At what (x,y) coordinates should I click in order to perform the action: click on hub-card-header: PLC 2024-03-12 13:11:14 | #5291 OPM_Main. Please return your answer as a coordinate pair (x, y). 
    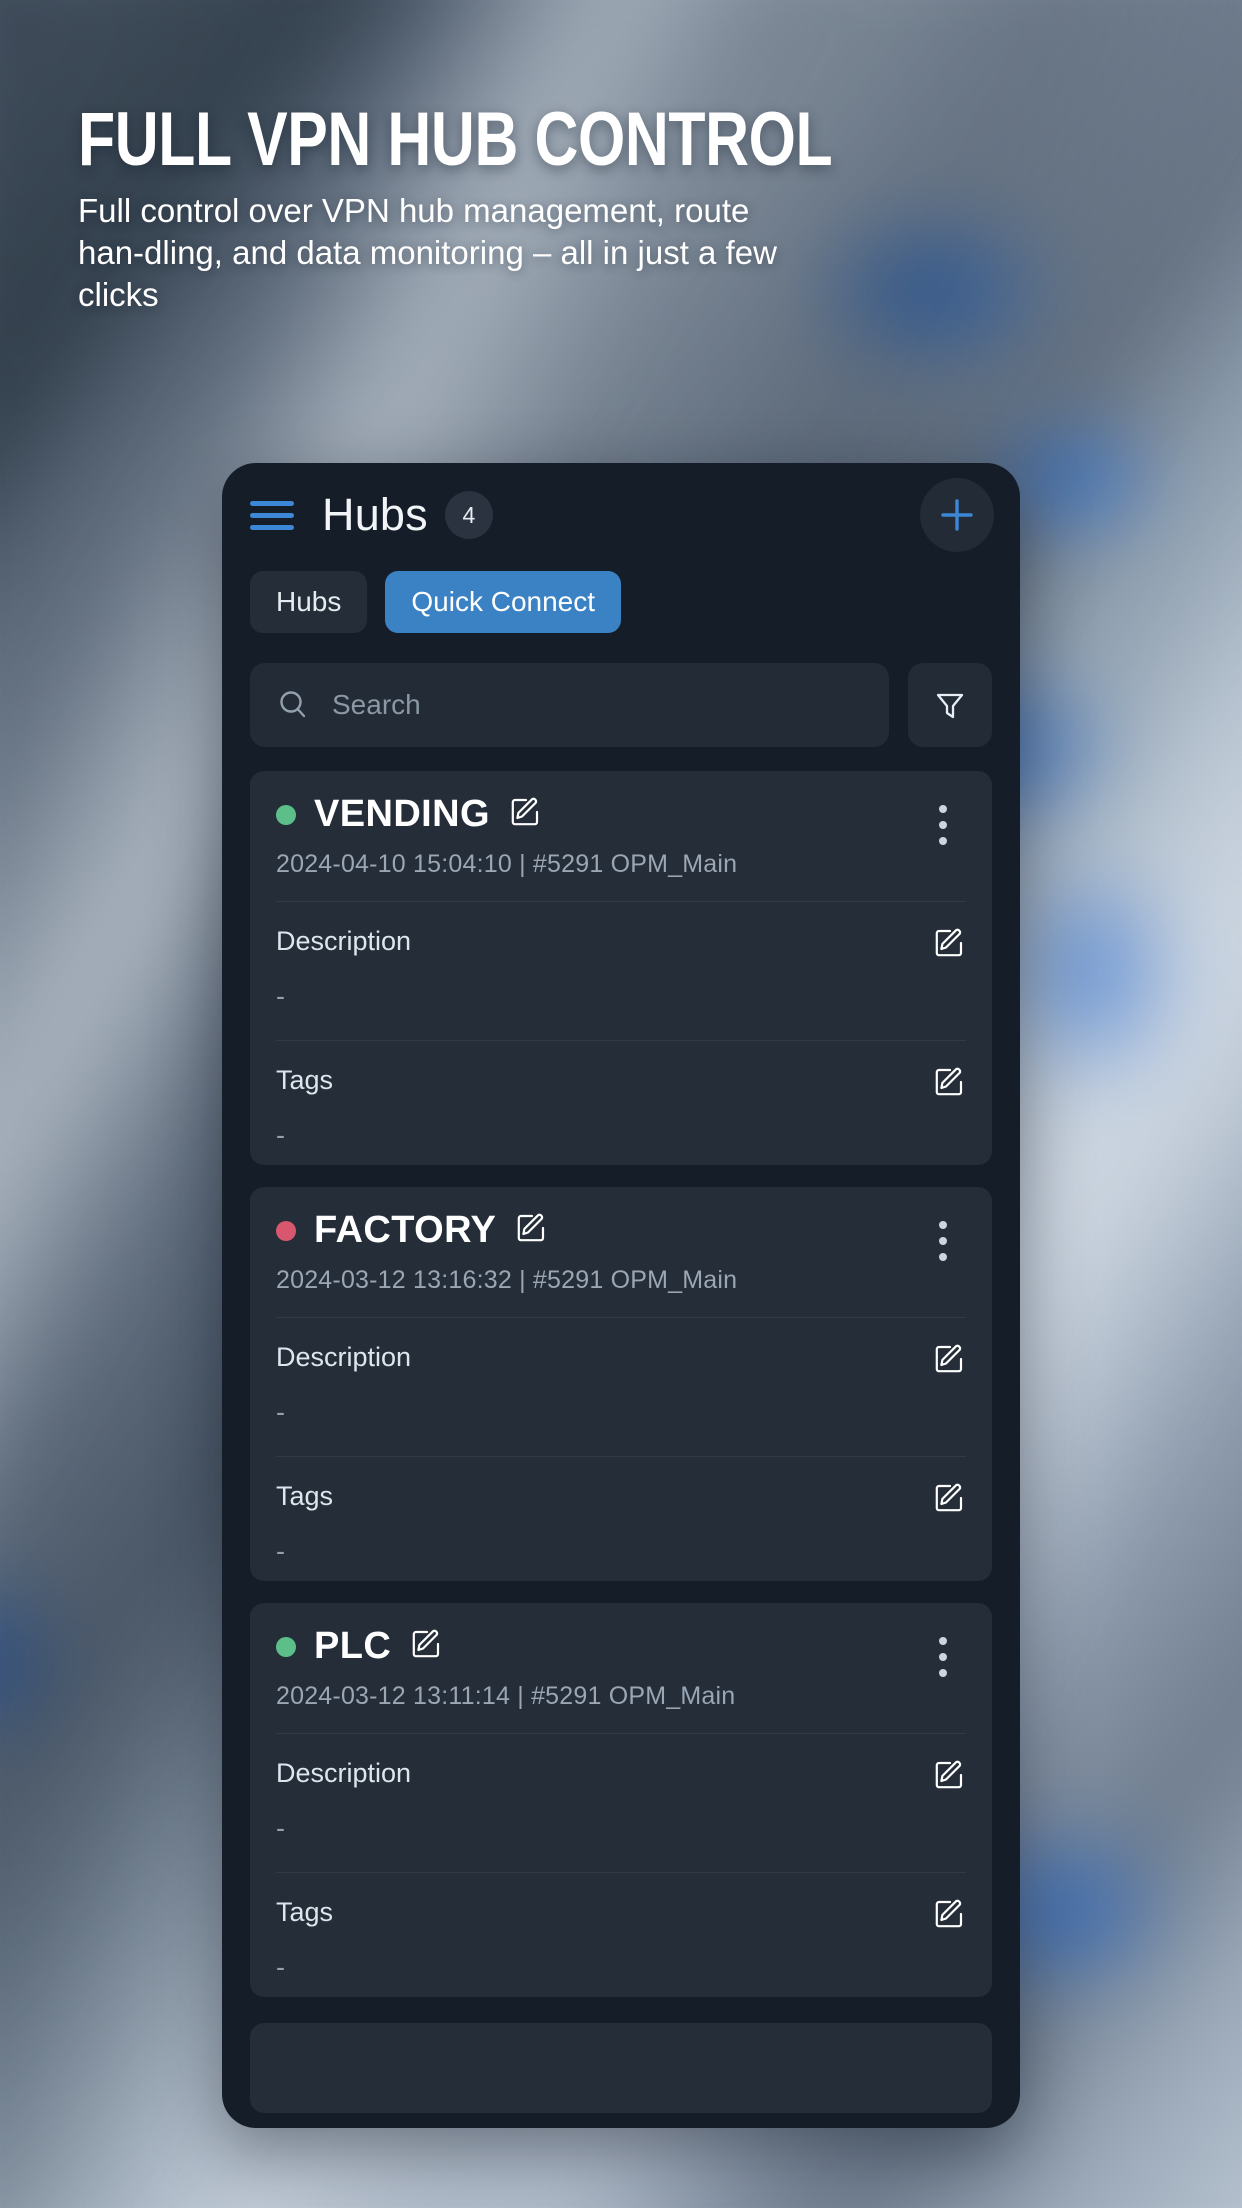
    Looking at the image, I should click on (621, 1668).